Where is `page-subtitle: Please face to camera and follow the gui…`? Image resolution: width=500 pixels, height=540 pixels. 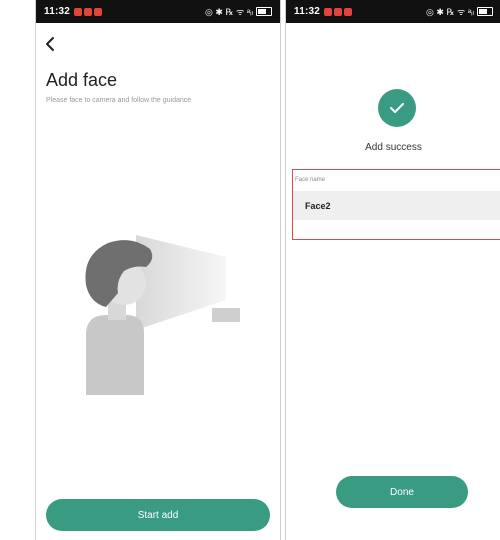 page-subtitle: Please face to camera and follow the gui… is located at coordinates (119, 100).